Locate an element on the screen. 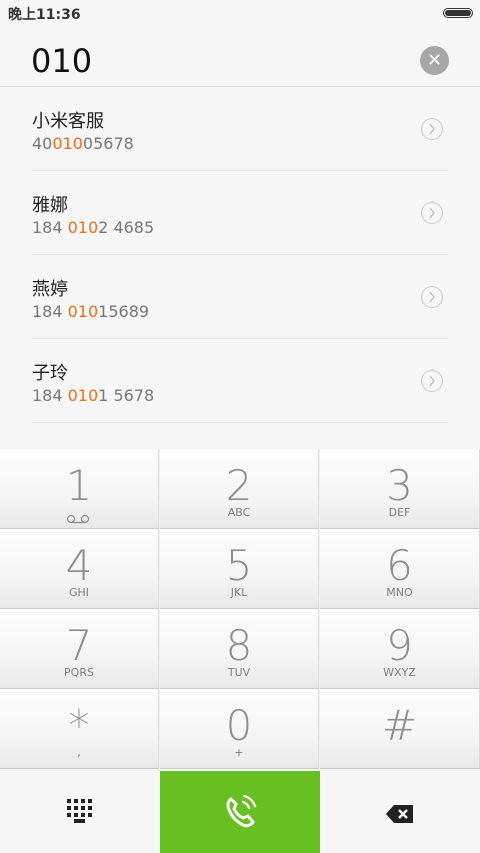 This screenshot has height=853, width=480. bottom-bar is located at coordinates (240, 812).